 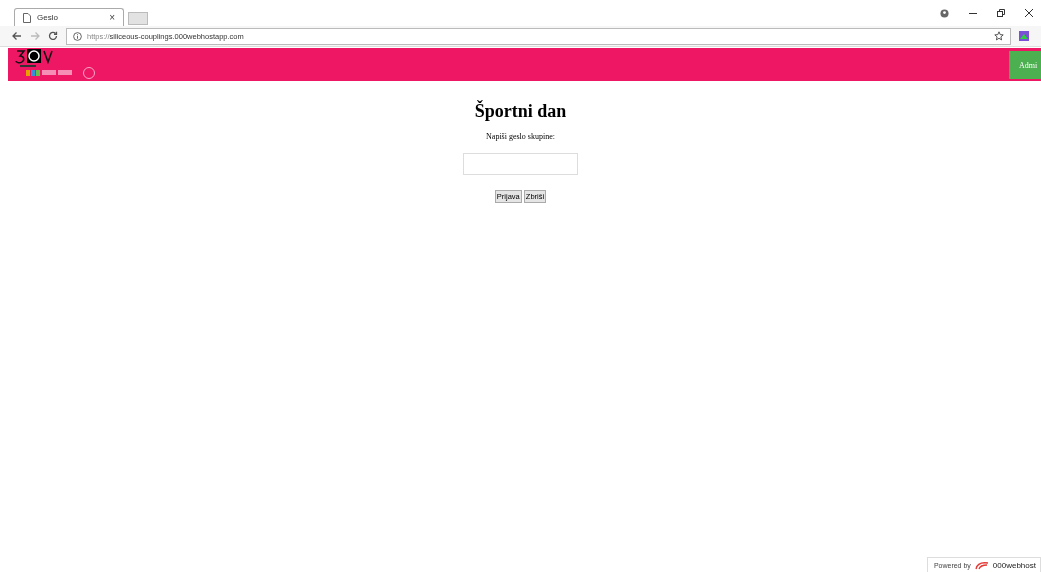 What do you see at coordinates (520, 136) in the screenshot?
I see `prompt-text: Napiši geslo skupine:` at bounding box center [520, 136].